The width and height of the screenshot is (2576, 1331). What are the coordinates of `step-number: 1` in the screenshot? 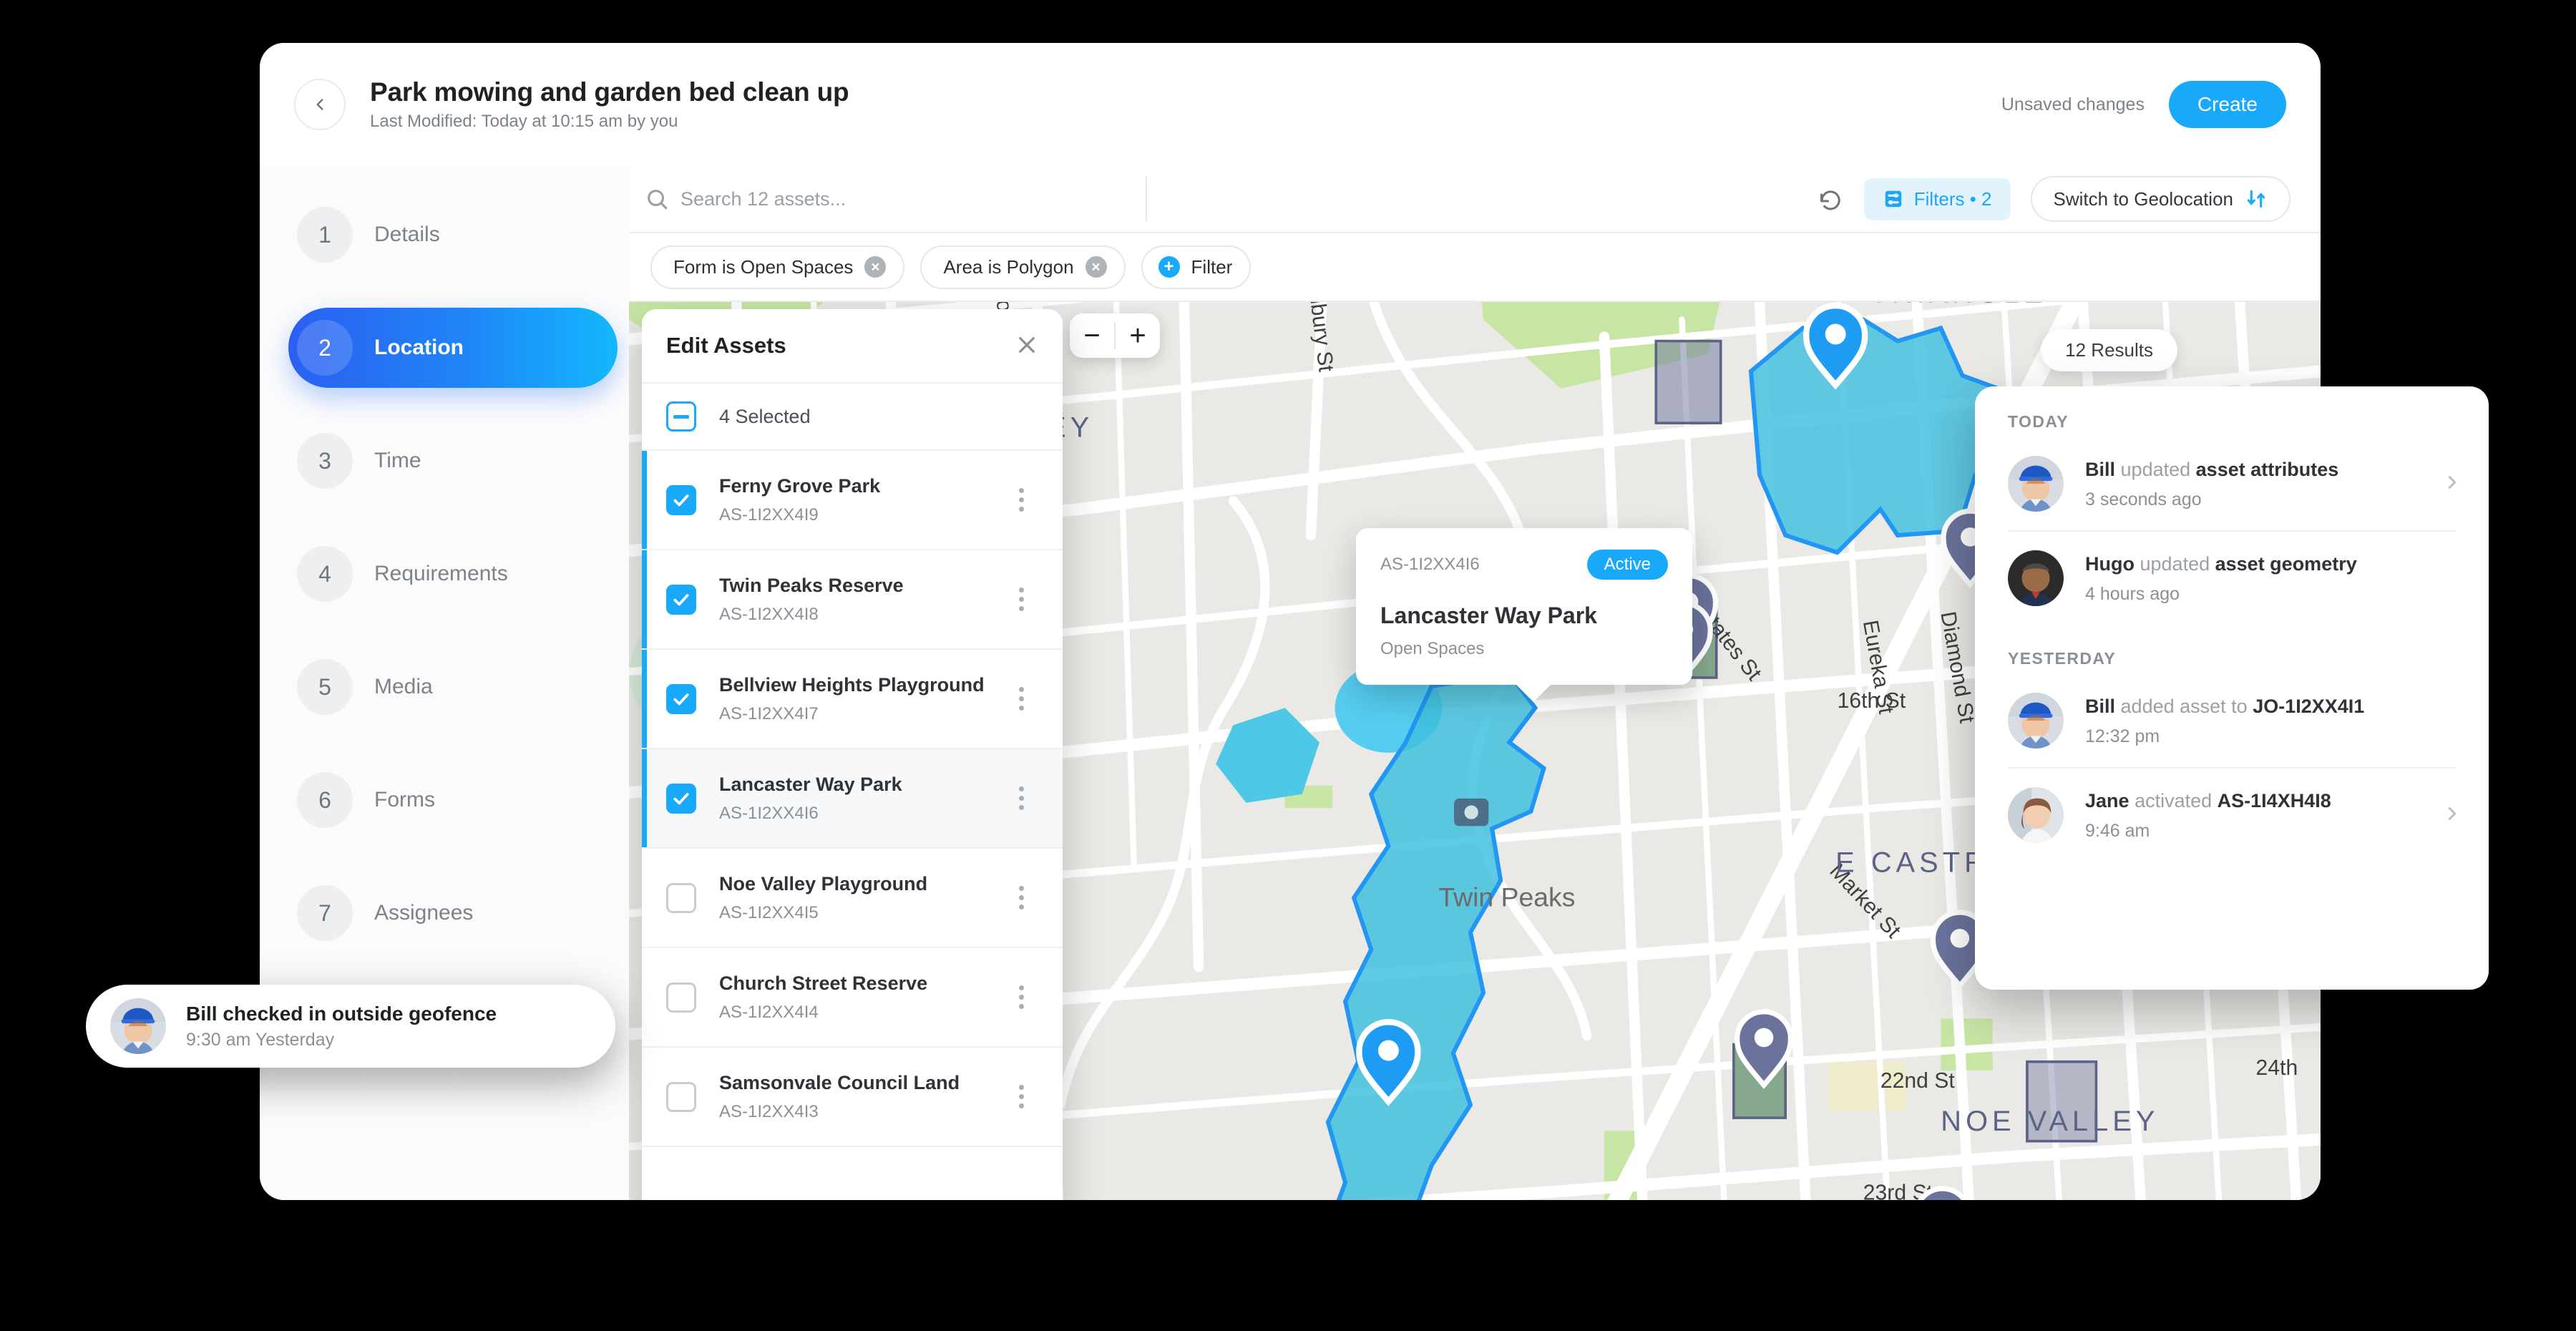 It's located at (325, 235).